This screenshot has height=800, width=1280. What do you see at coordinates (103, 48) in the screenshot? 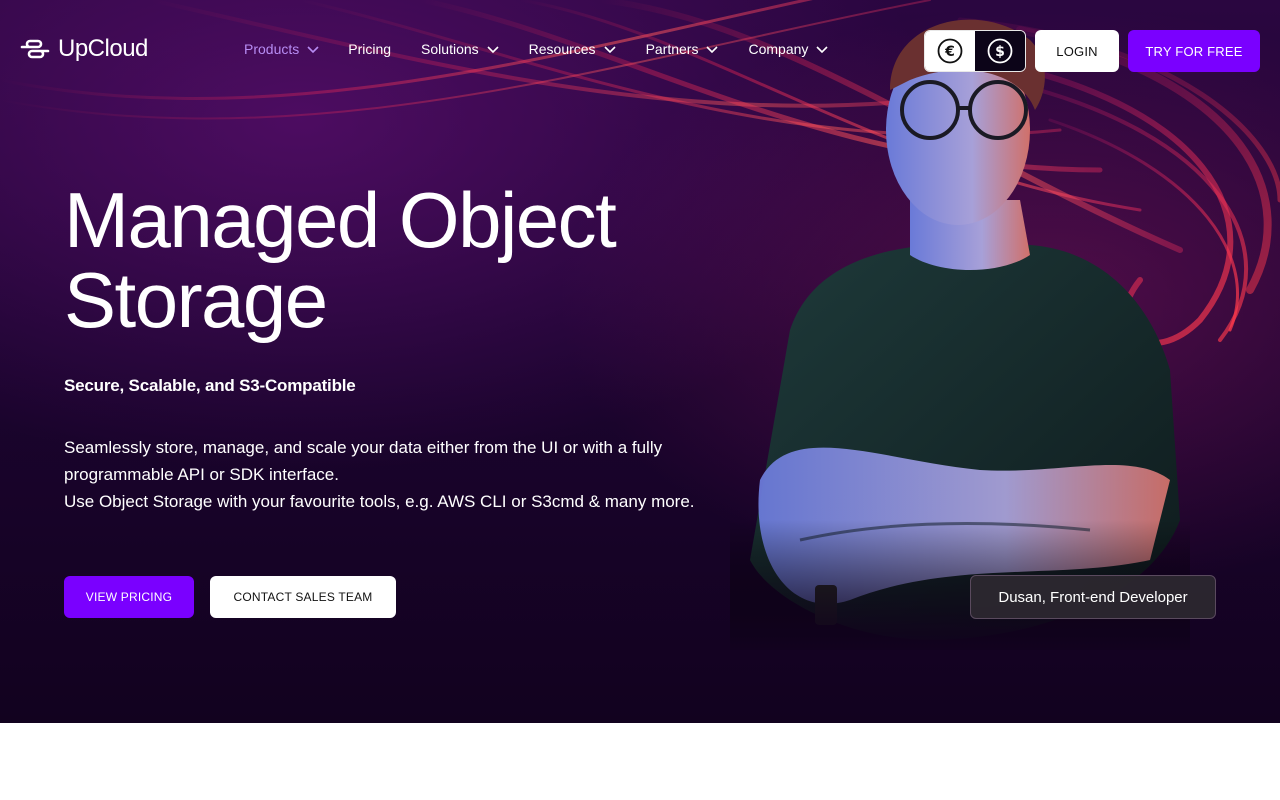
I see `brand-name: UpCloud` at bounding box center [103, 48].